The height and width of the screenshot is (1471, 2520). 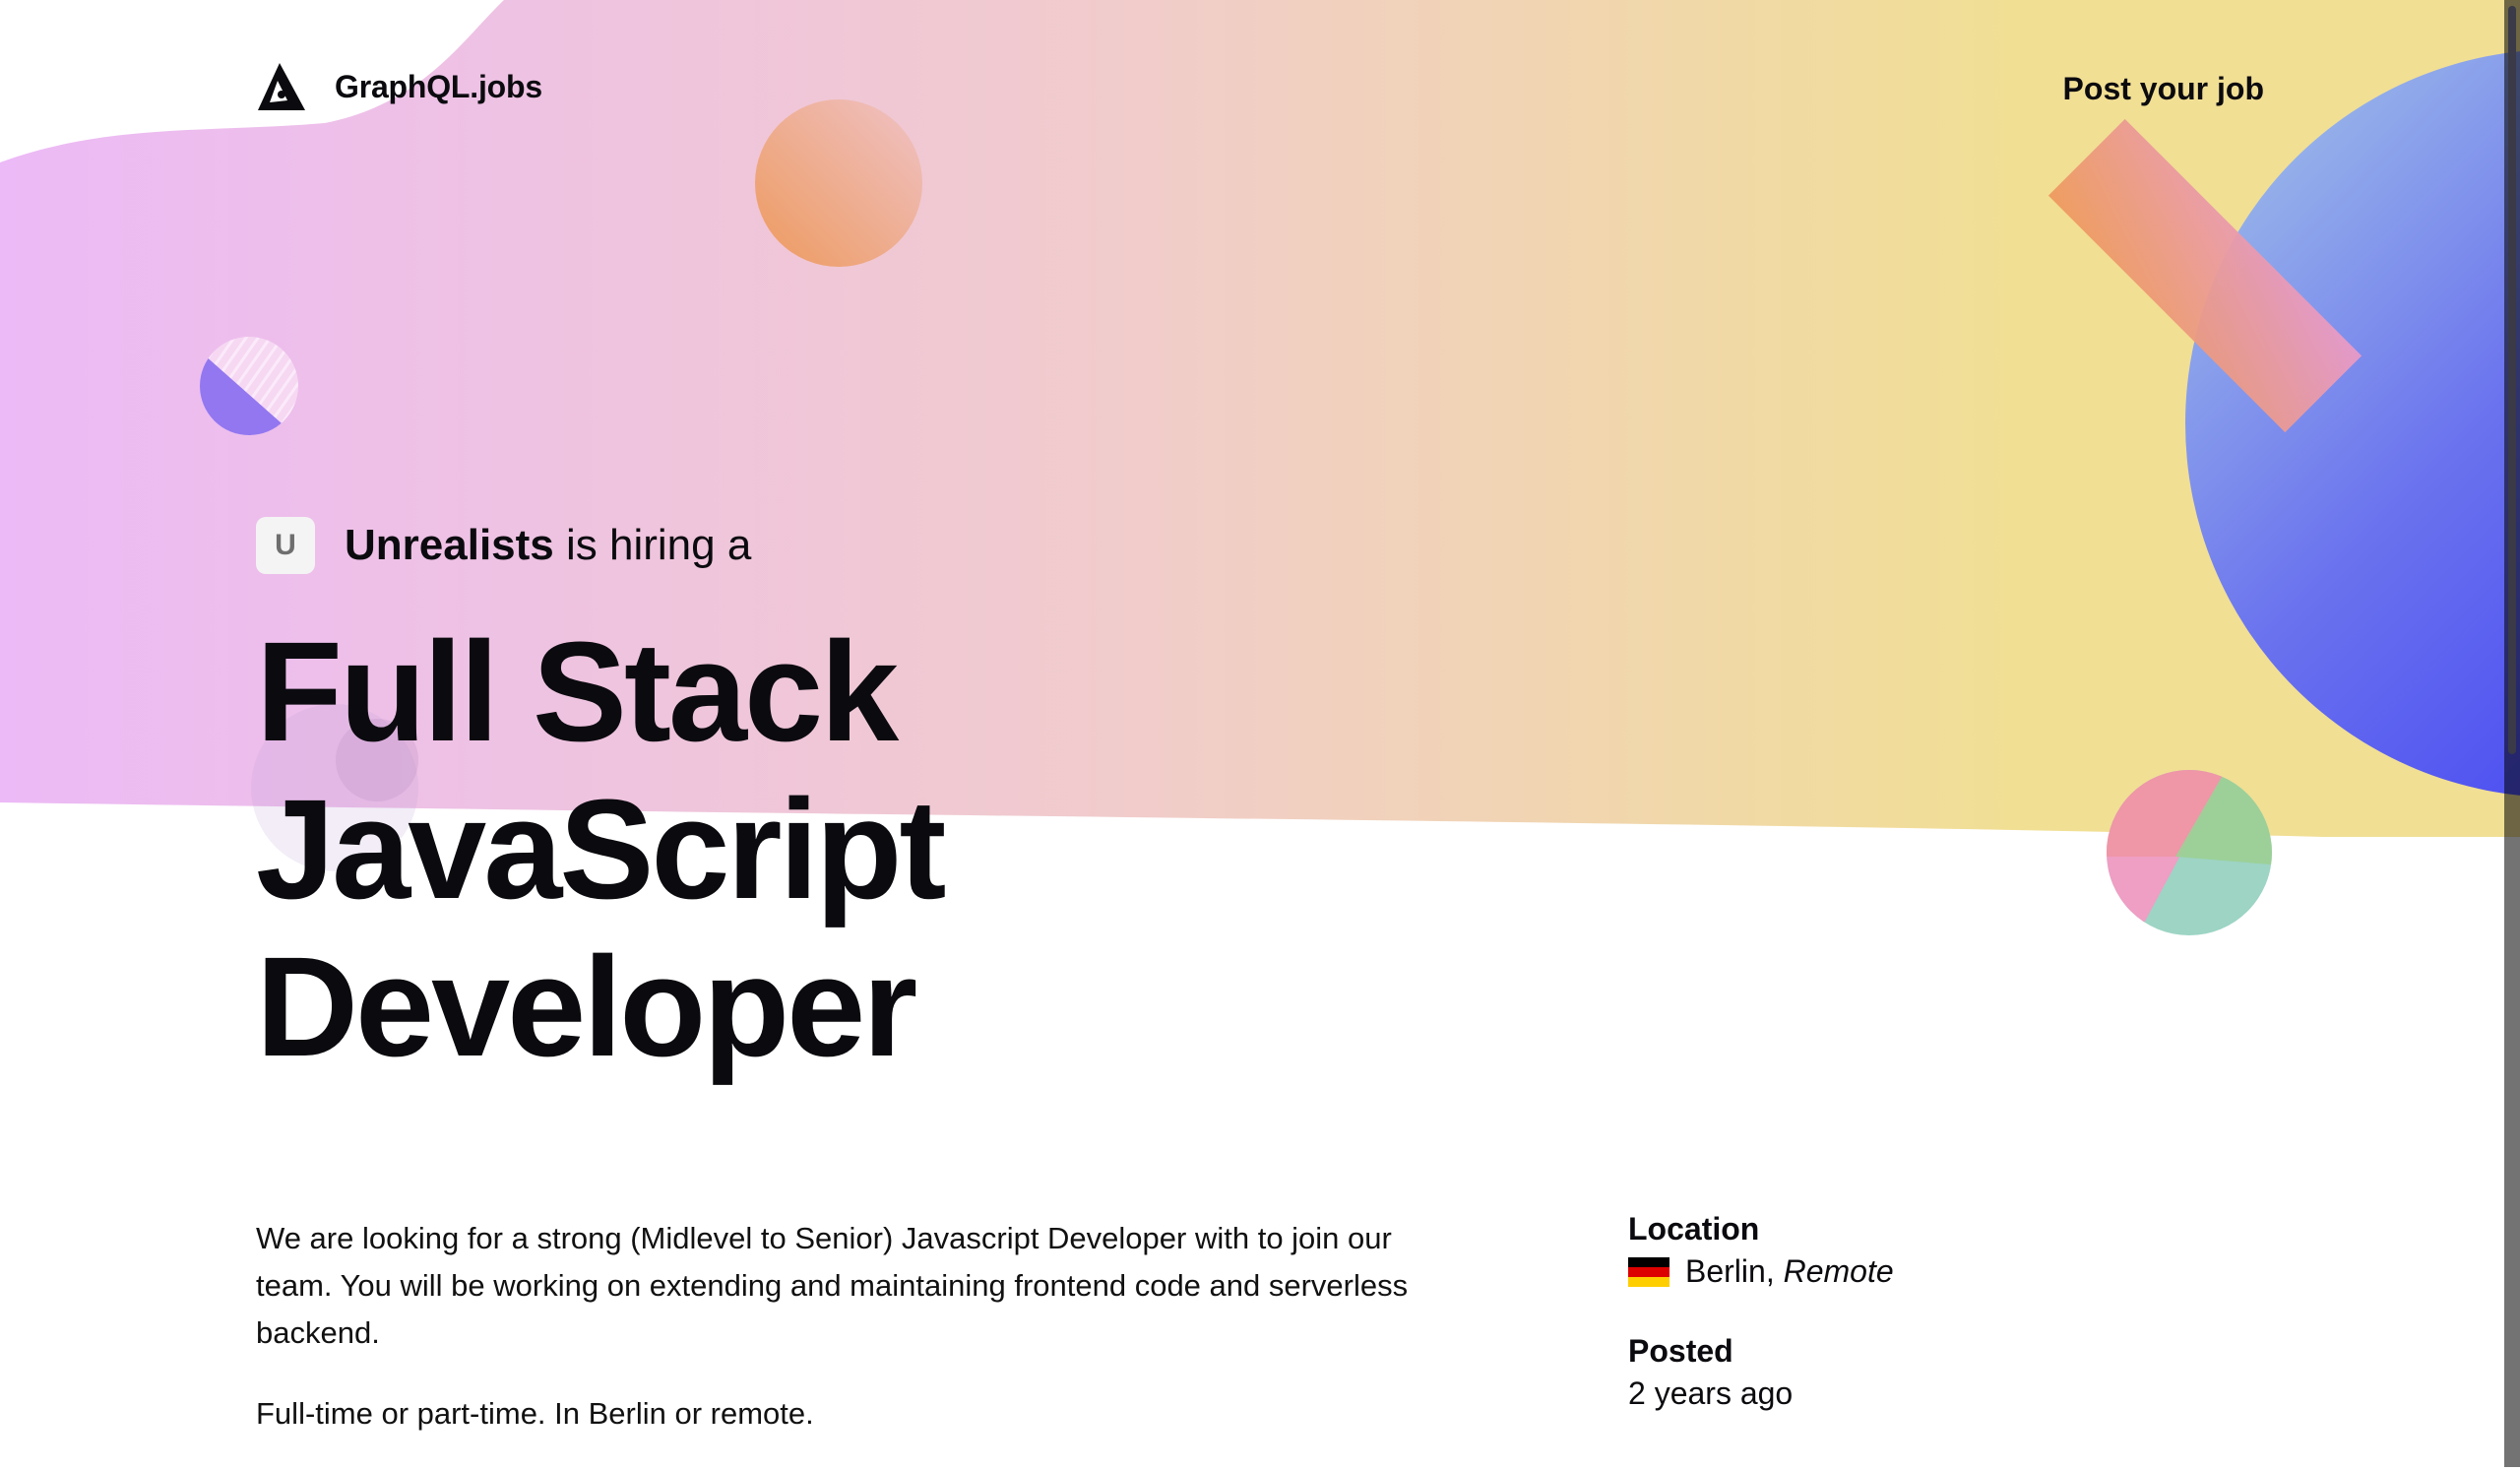 I want to click on germany-flag-icon, so click(x=1649, y=1271).